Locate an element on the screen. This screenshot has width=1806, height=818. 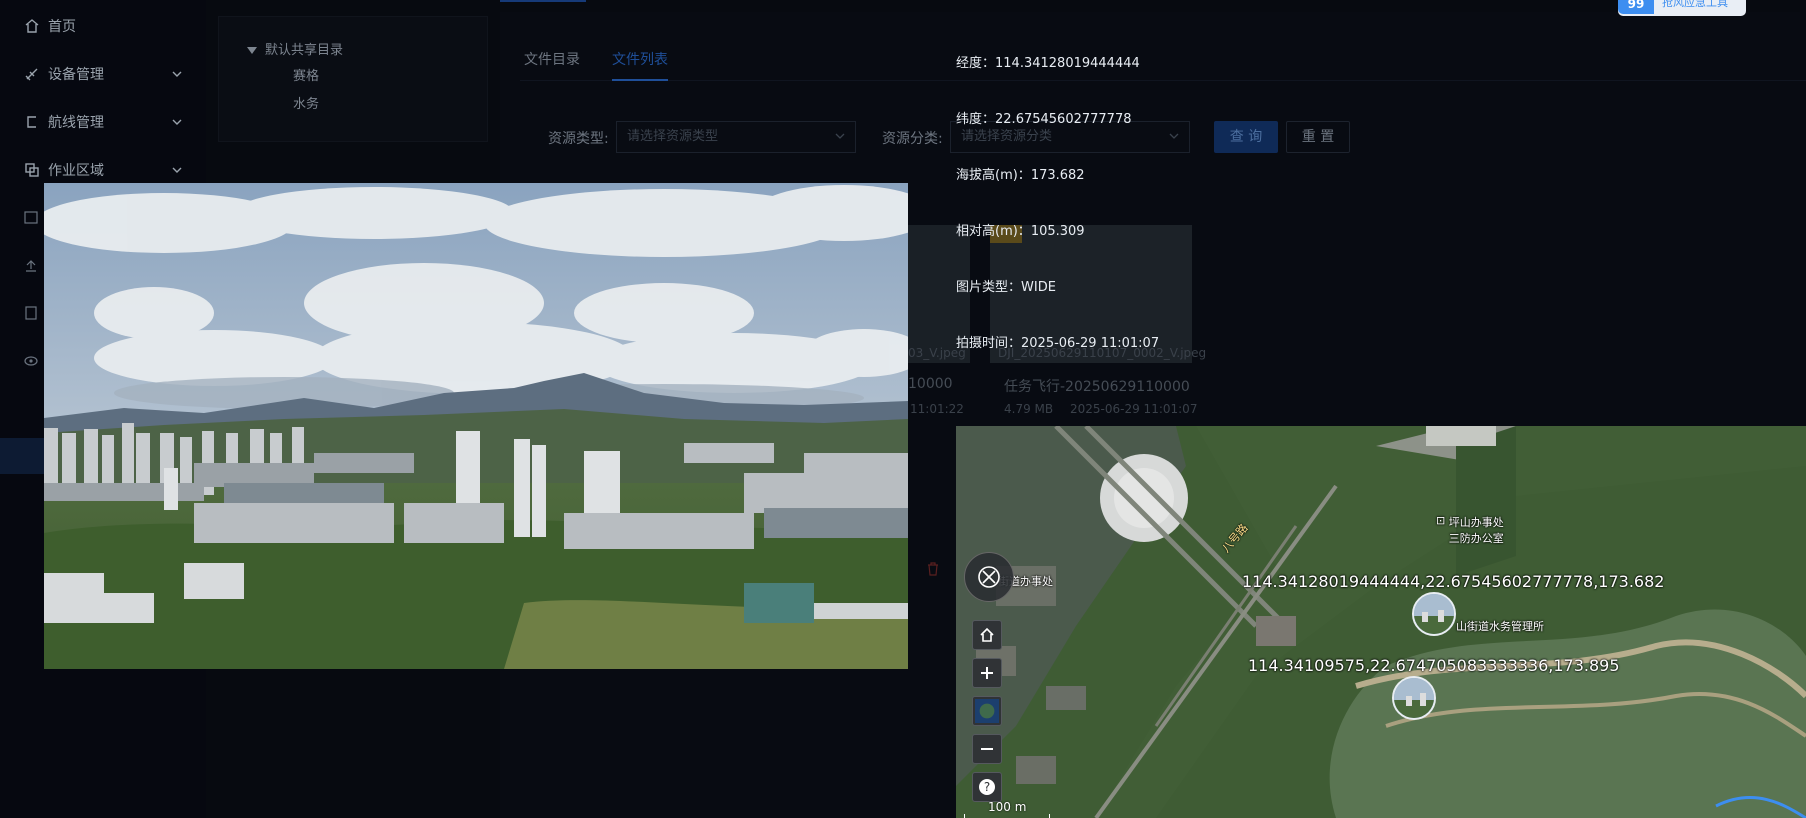
badge-text: 抢风应急工具 is located at coordinates (1695, 4).